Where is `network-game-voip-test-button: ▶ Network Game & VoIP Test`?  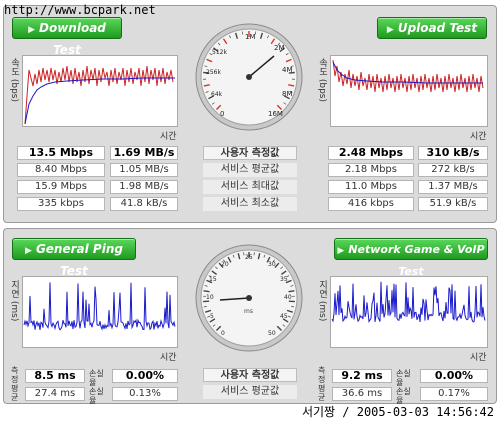
network-game-voip-test-button: ▶ Network Game & VoIP Test is located at coordinates (411, 258).